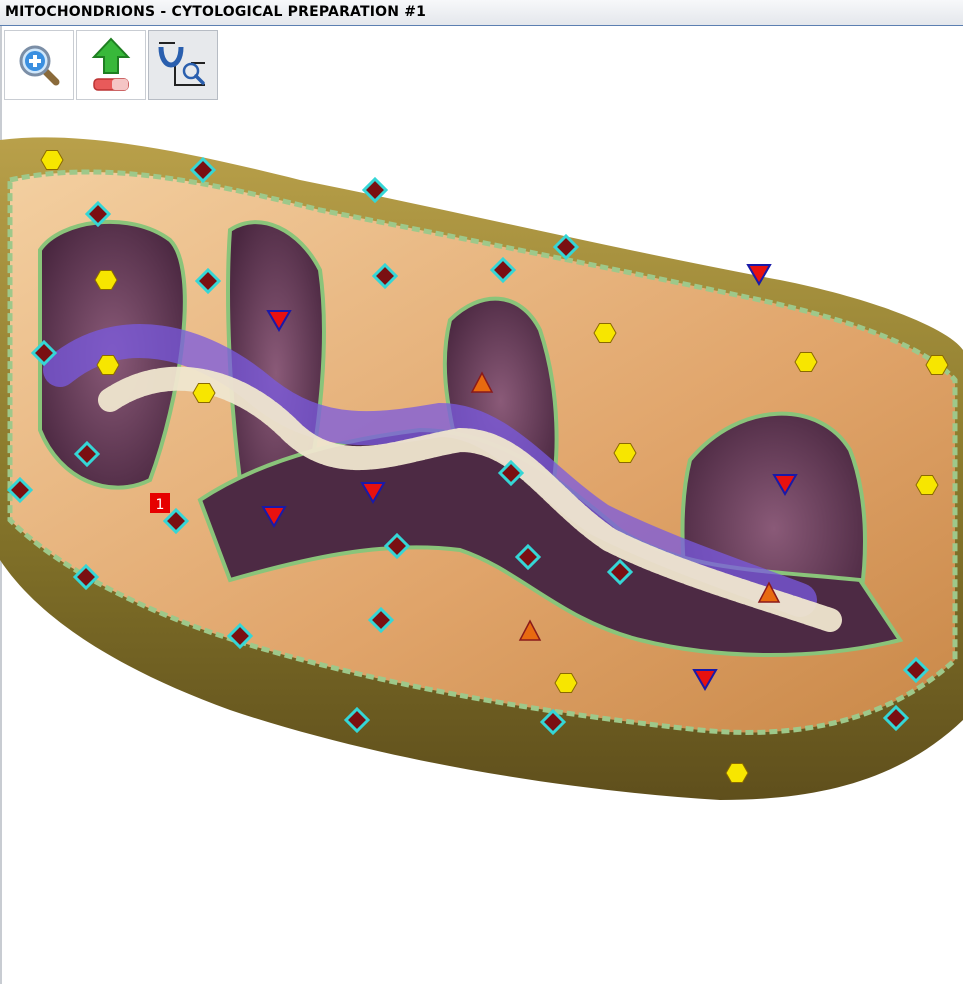  I want to click on upload-erase-icon, so click(111, 64).